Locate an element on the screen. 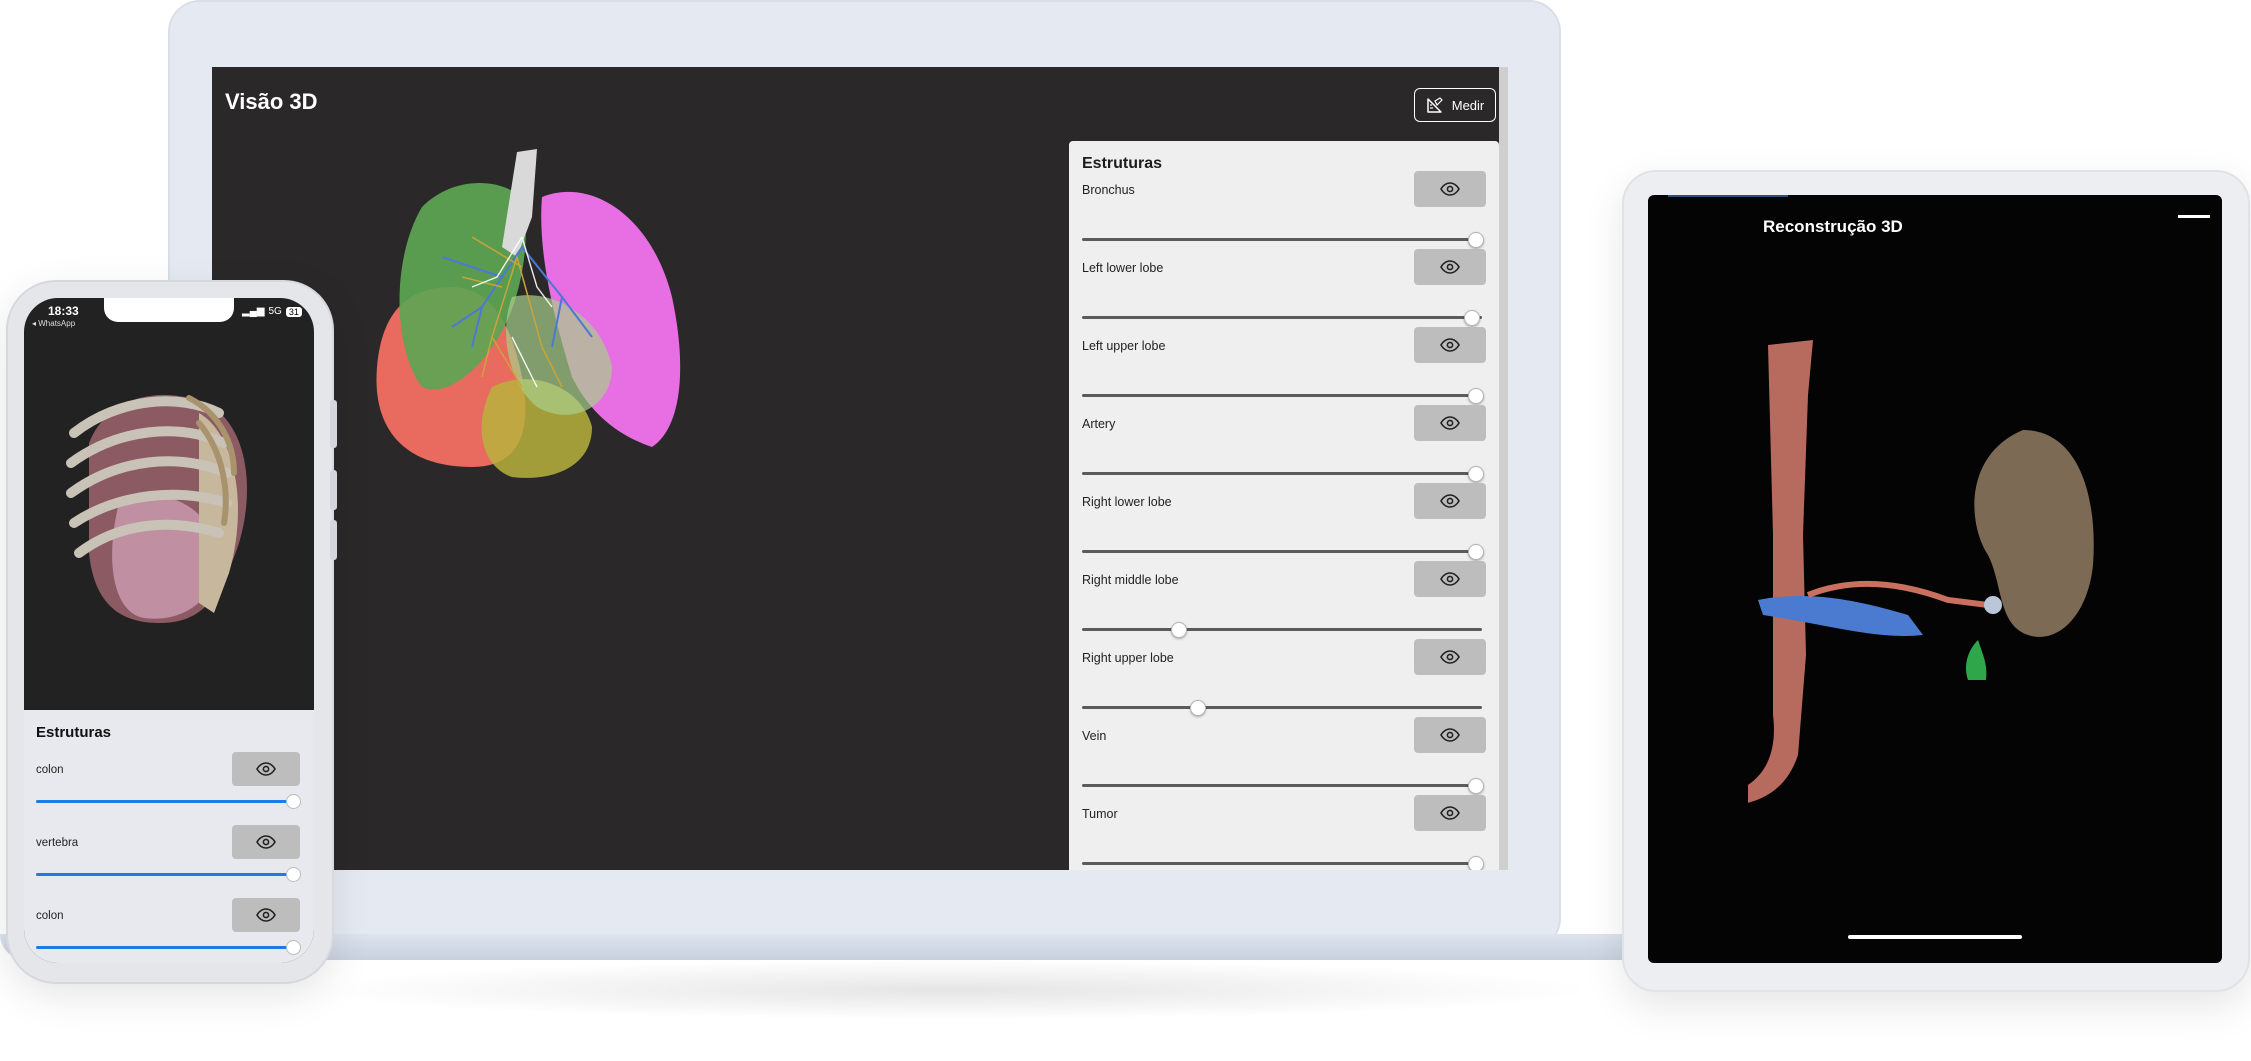 The height and width of the screenshot is (1061, 2251). structure-row: Left upper lobe is located at coordinates (1284, 366).